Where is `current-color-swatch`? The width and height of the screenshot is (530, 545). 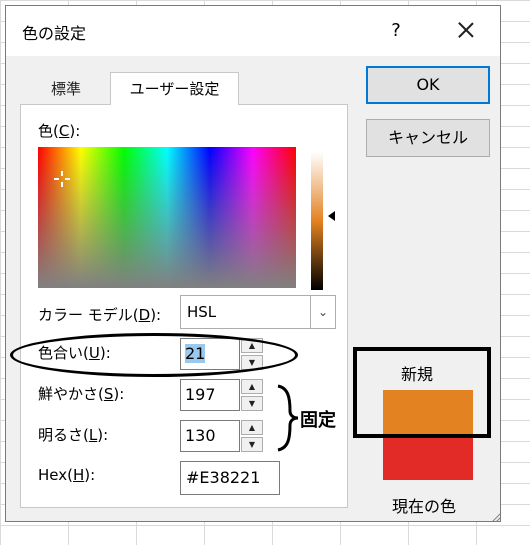 current-color-swatch is located at coordinates (428, 457).